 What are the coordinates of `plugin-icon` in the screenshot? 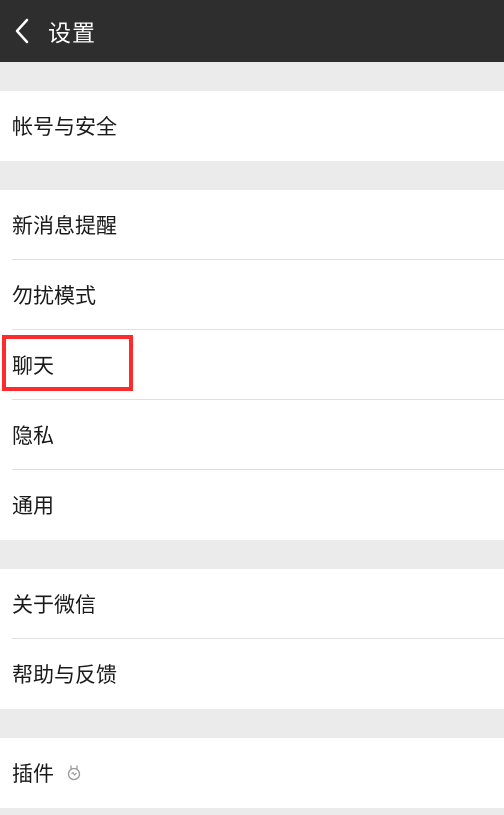 It's located at (74, 773).